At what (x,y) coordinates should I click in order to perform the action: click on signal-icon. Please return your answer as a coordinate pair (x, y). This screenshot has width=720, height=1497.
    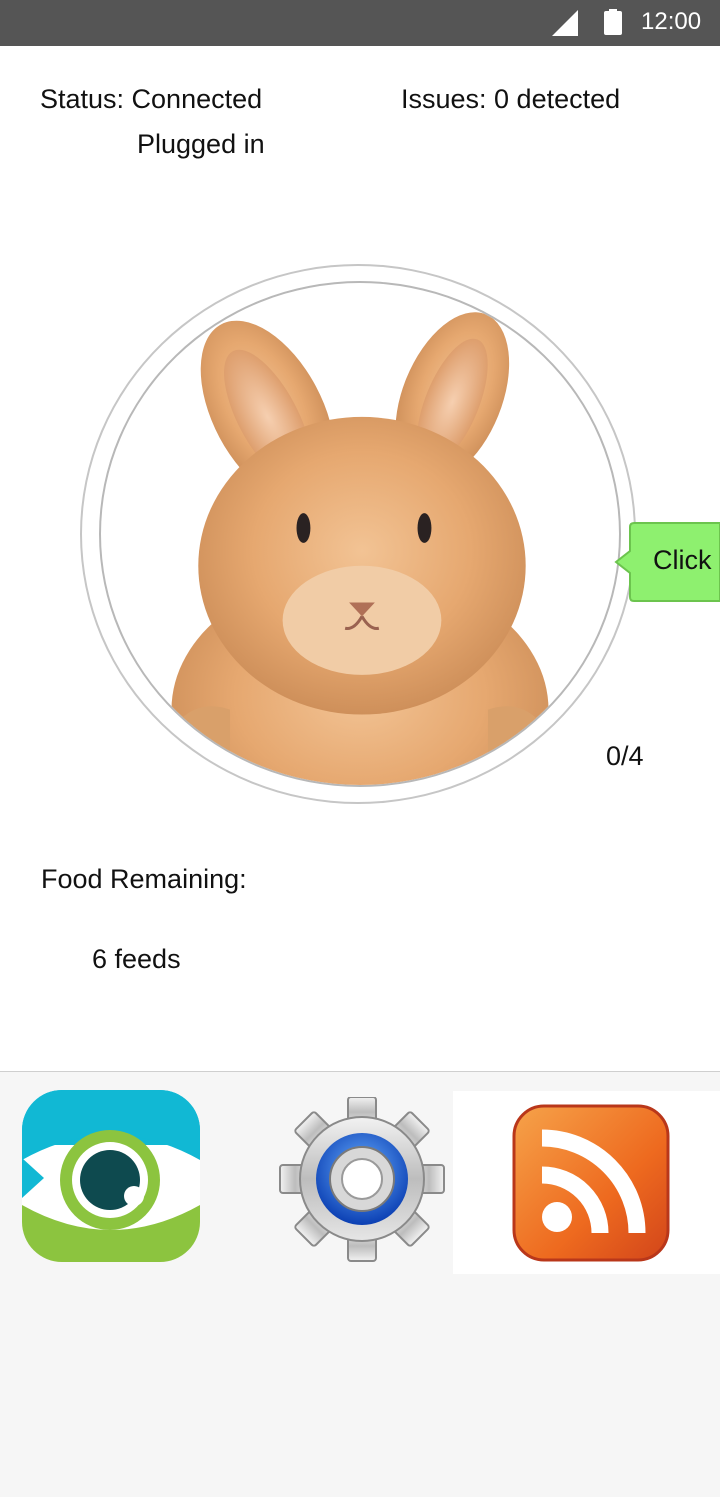
    Looking at the image, I should click on (565, 23).